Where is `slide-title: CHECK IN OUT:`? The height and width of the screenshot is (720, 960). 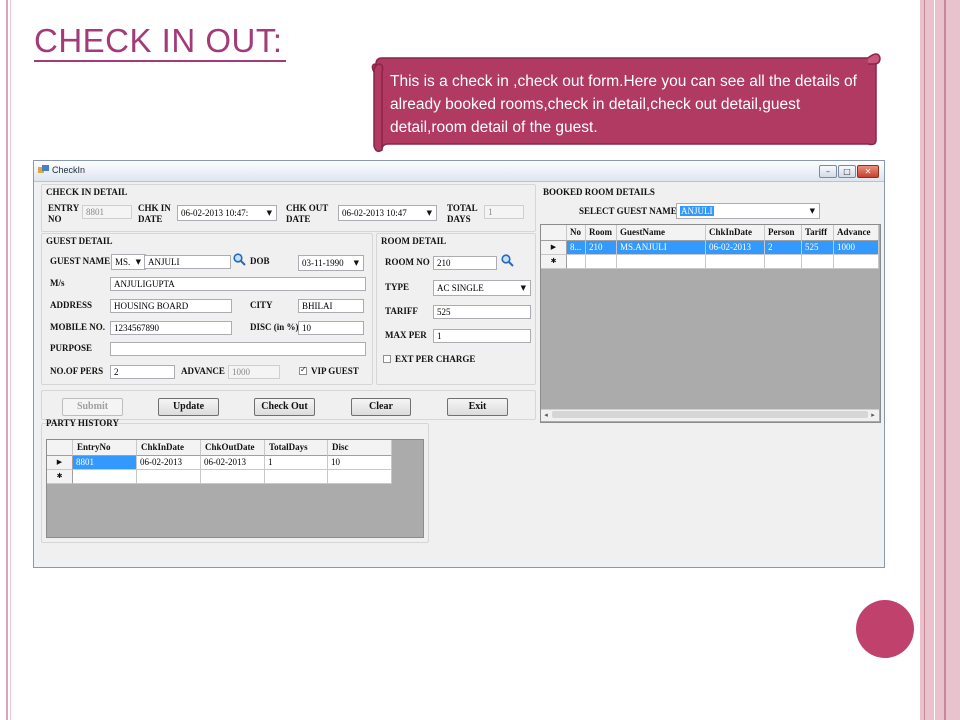
slide-title: CHECK IN OUT: is located at coordinates (158, 40).